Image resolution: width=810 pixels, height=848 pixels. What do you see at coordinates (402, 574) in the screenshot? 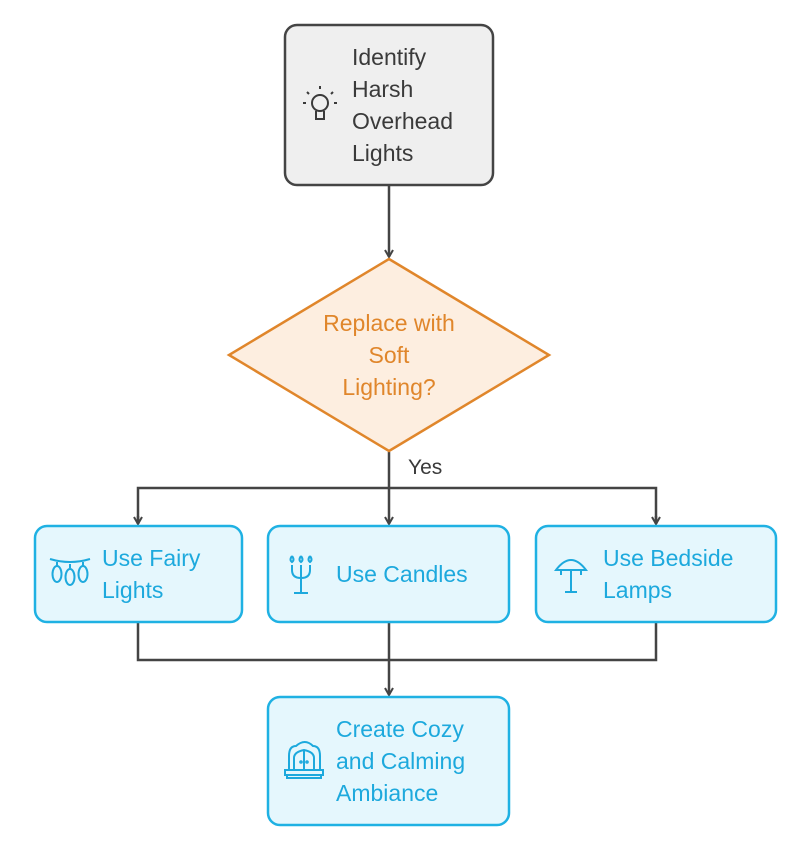
I see `candles-node-label: Use Candles` at bounding box center [402, 574].